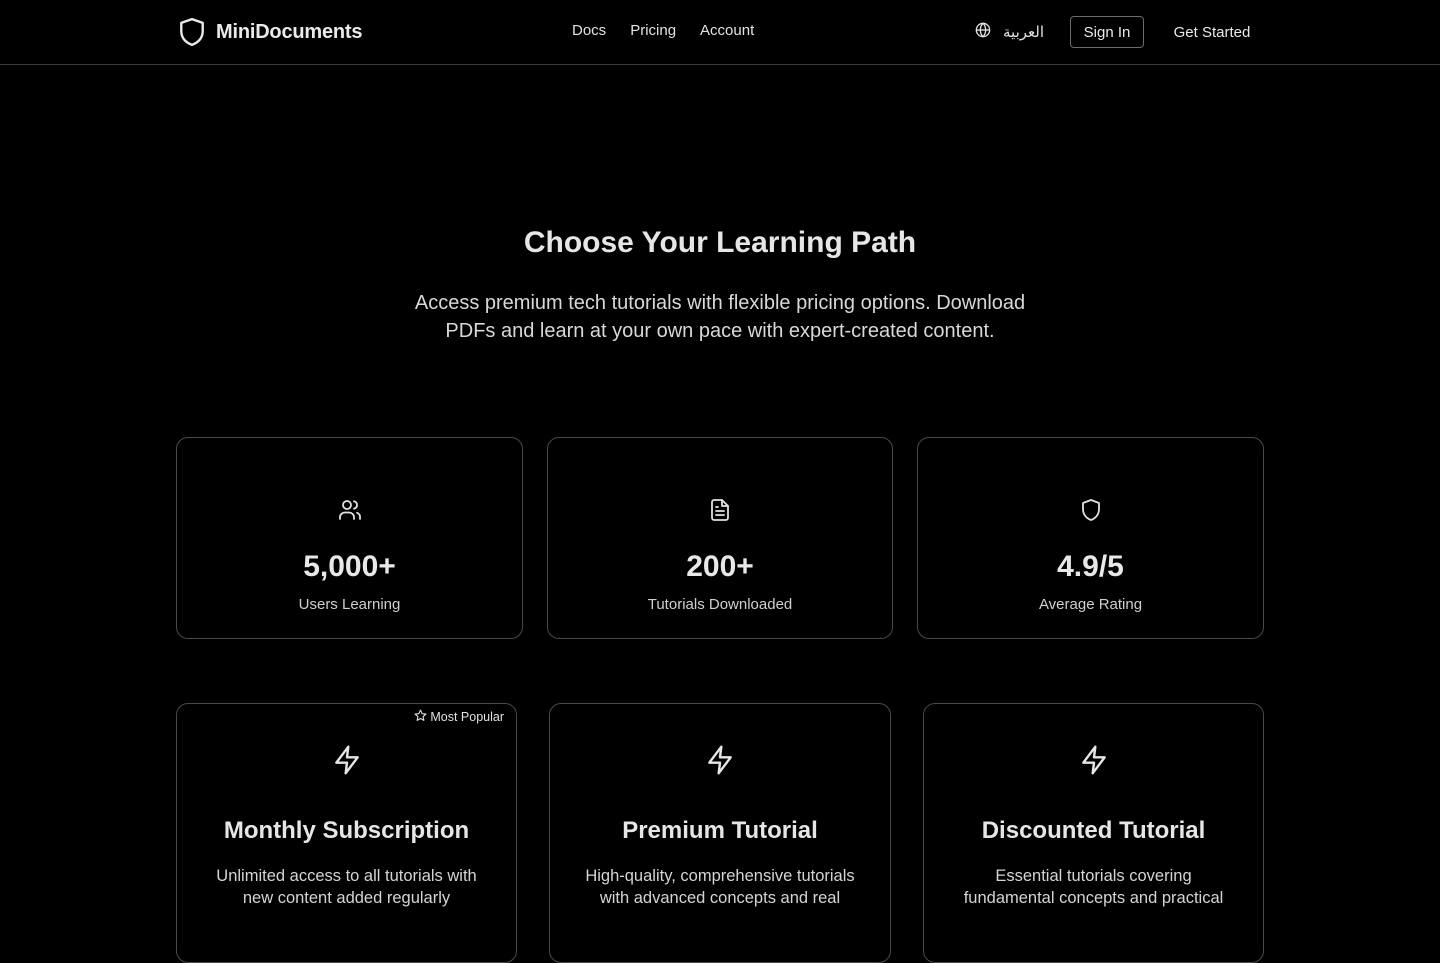 This screenshot has height=963, width=1440. What do you see at coordinates (349, 566) in the screenshot?
I see `stat-value: 5,000+` at bounding box center [349, 566].